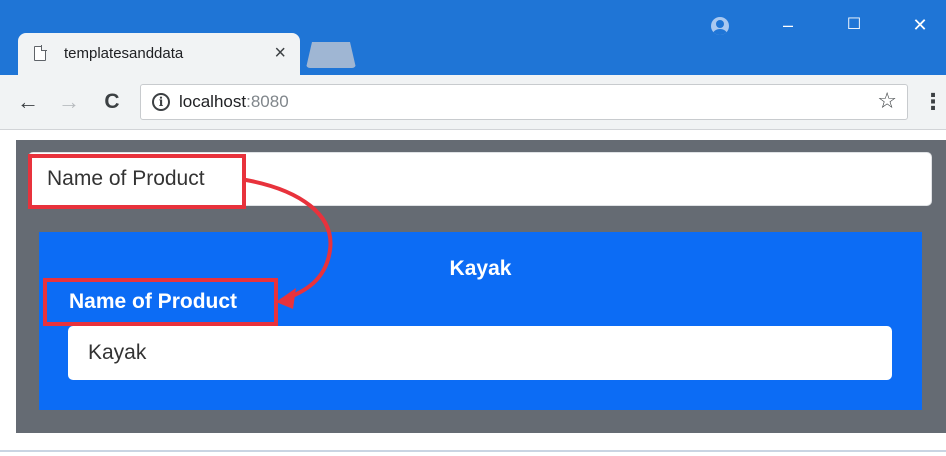  I want to click on url-port: :8080, so click(267, 101).